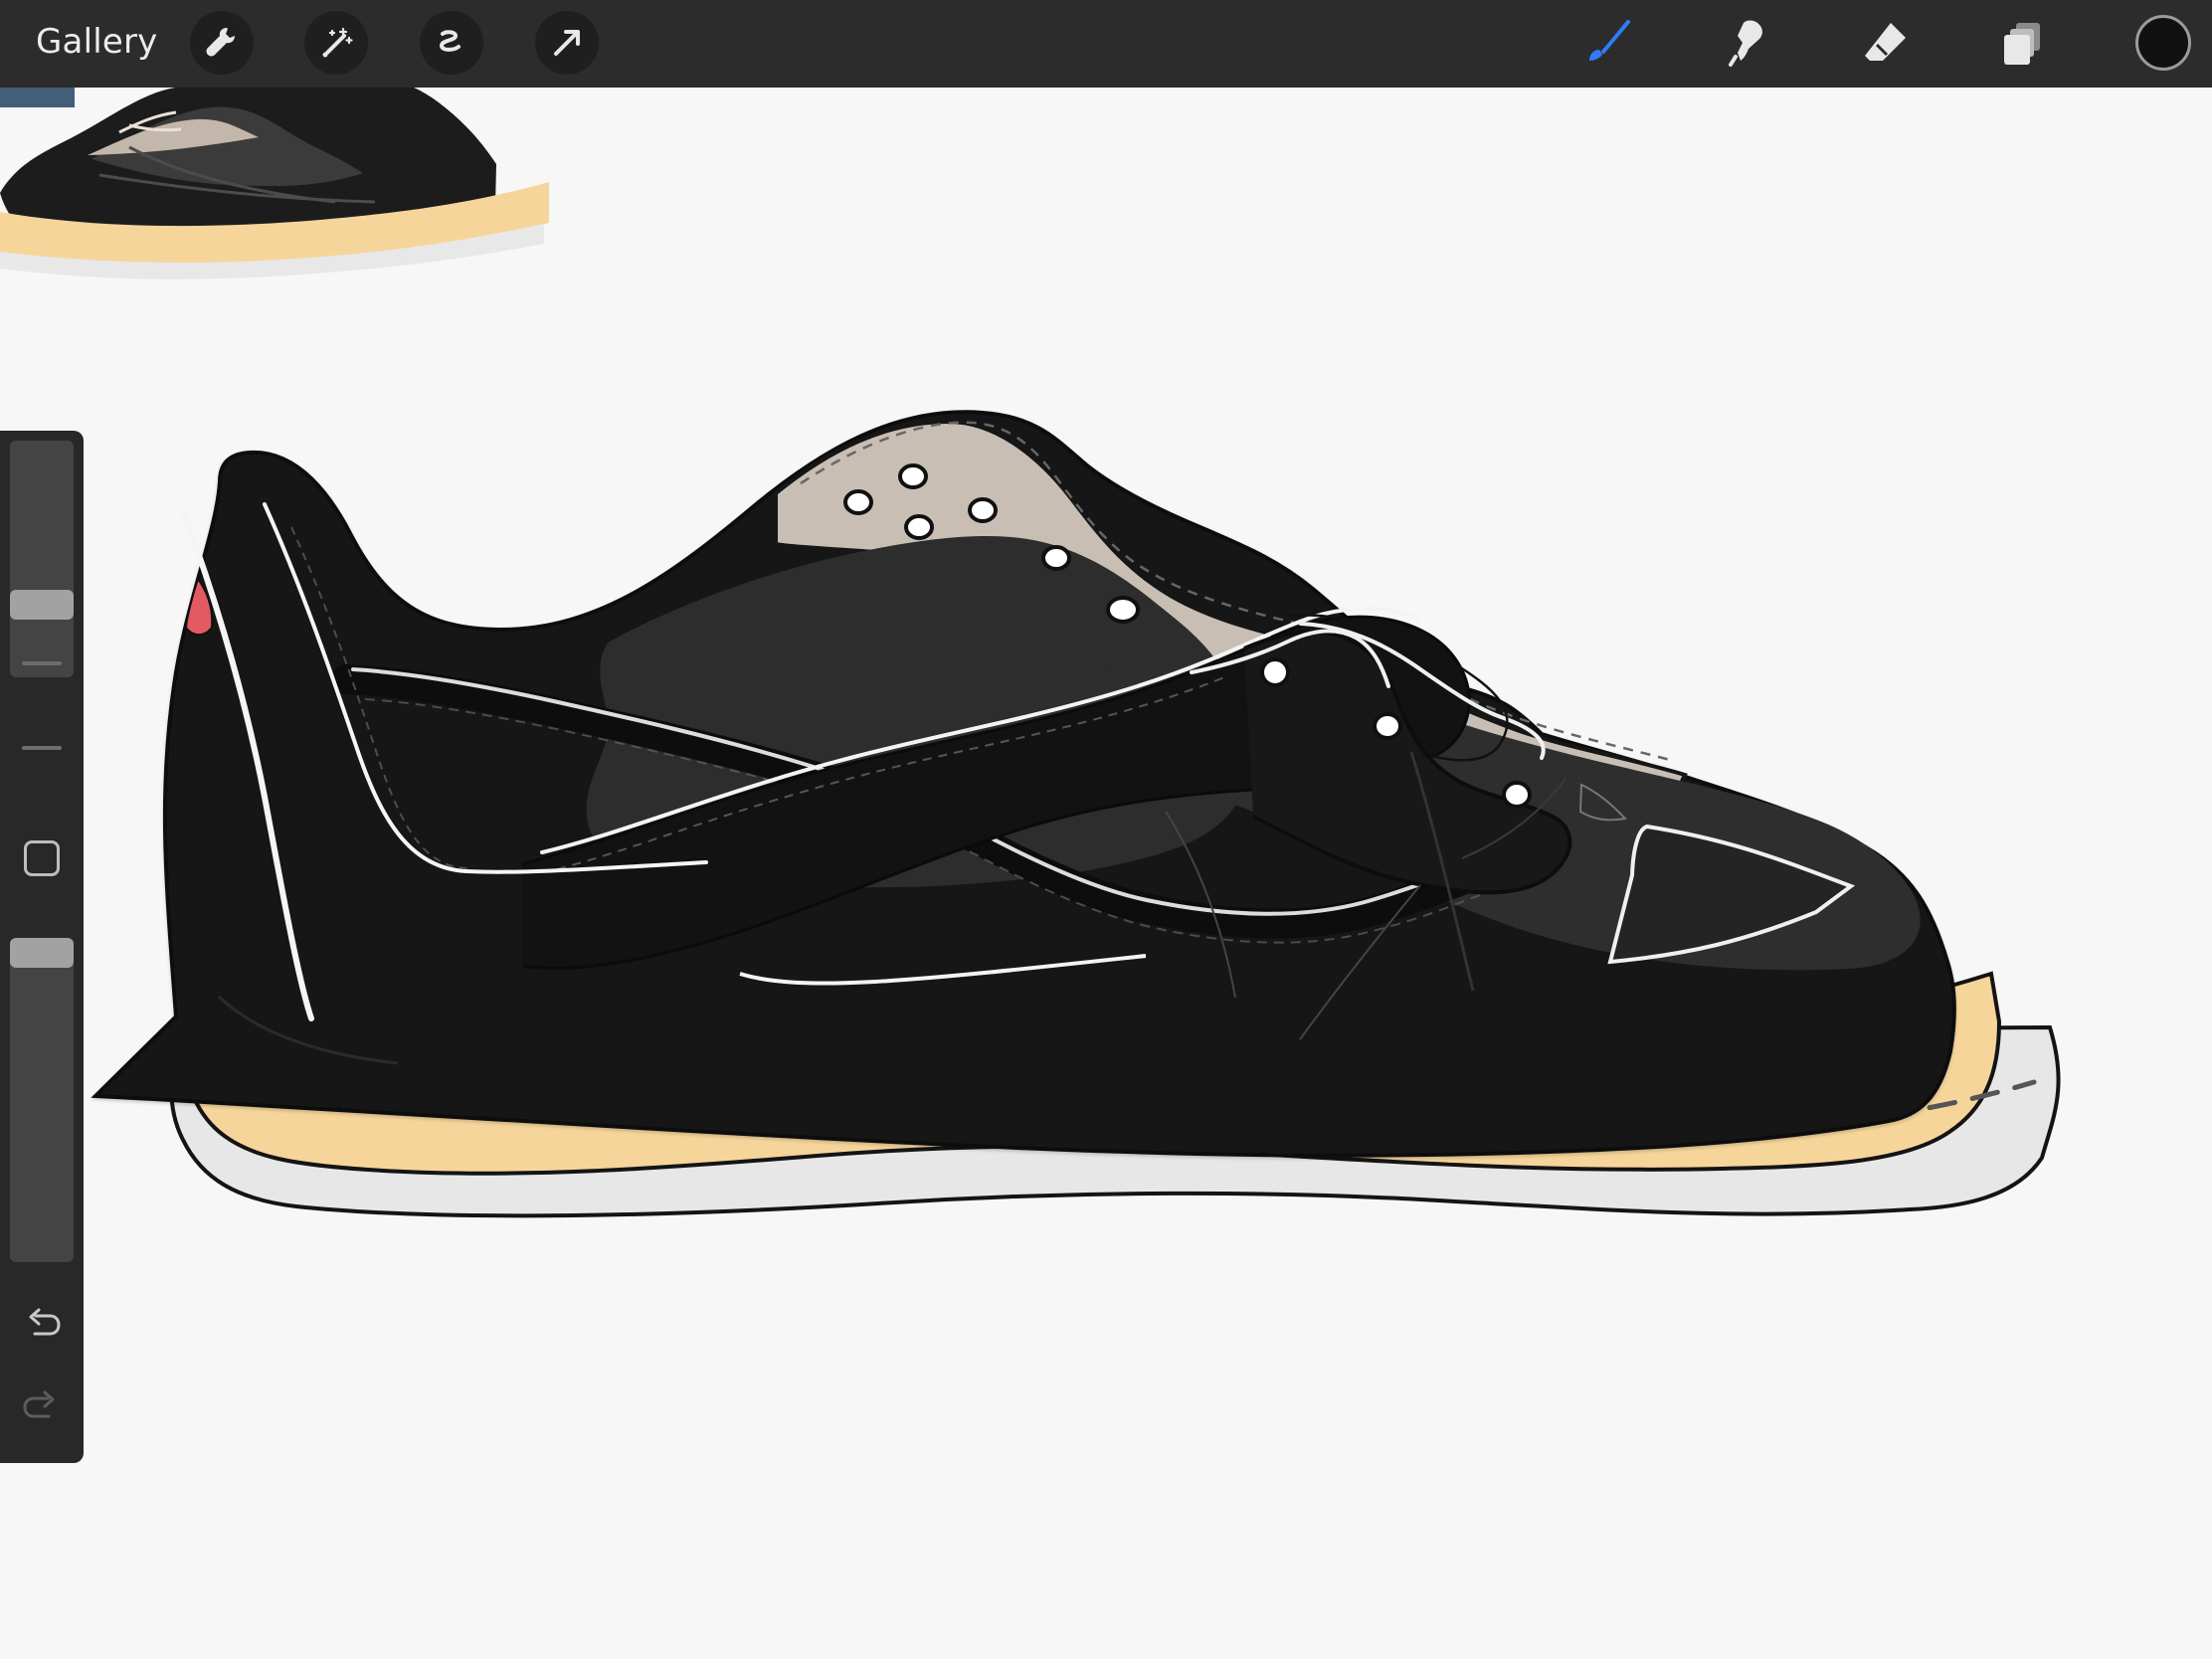 The height and width of the screenshot is (1659, 2212). I want to click on actions-button, so click(222, 43).